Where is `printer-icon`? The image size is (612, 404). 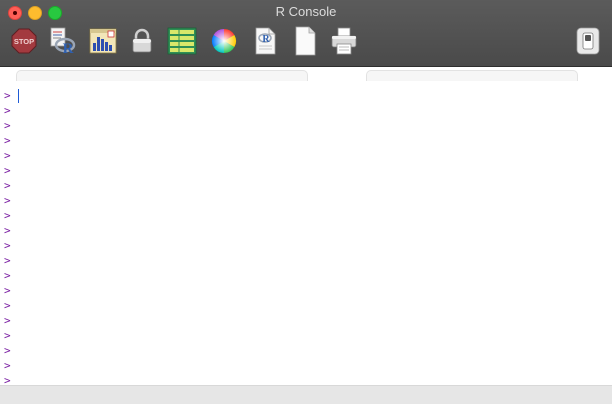
printer-icon is located at coordinates (344, 41).